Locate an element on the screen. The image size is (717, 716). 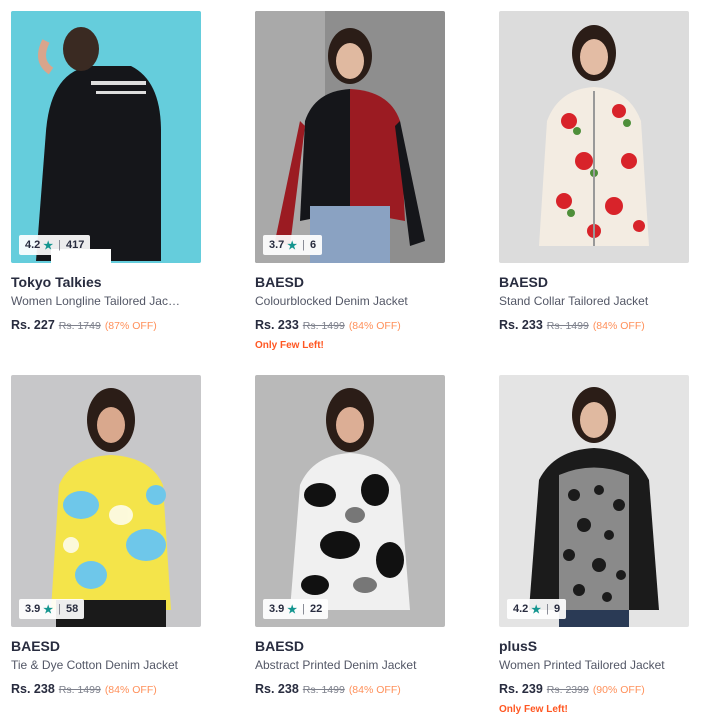
product-title: Colourblocked Denim Jacket is located at coordinates (331, 301).